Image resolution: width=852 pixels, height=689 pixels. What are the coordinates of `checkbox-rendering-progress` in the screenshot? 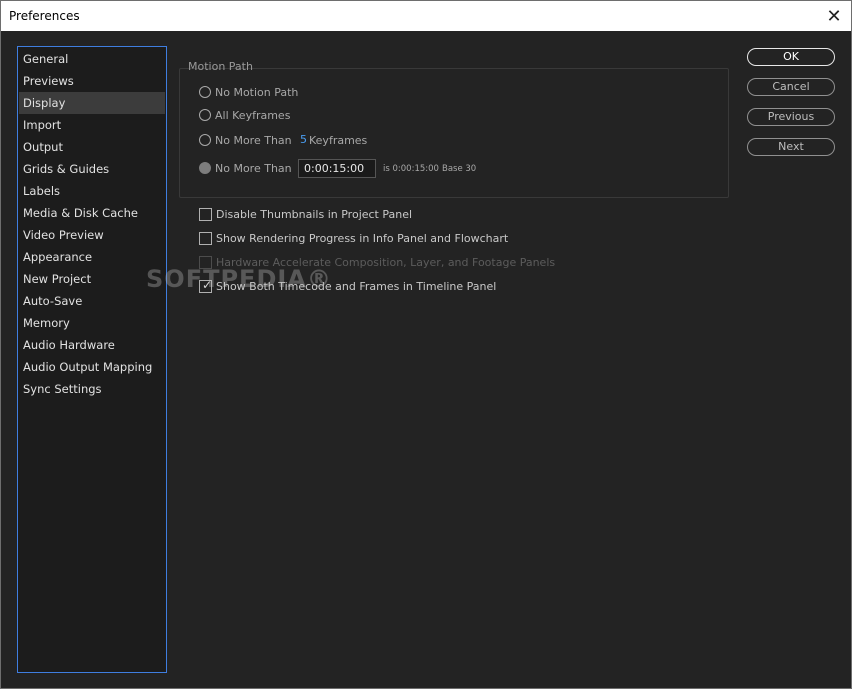 It's located at (205, 238).